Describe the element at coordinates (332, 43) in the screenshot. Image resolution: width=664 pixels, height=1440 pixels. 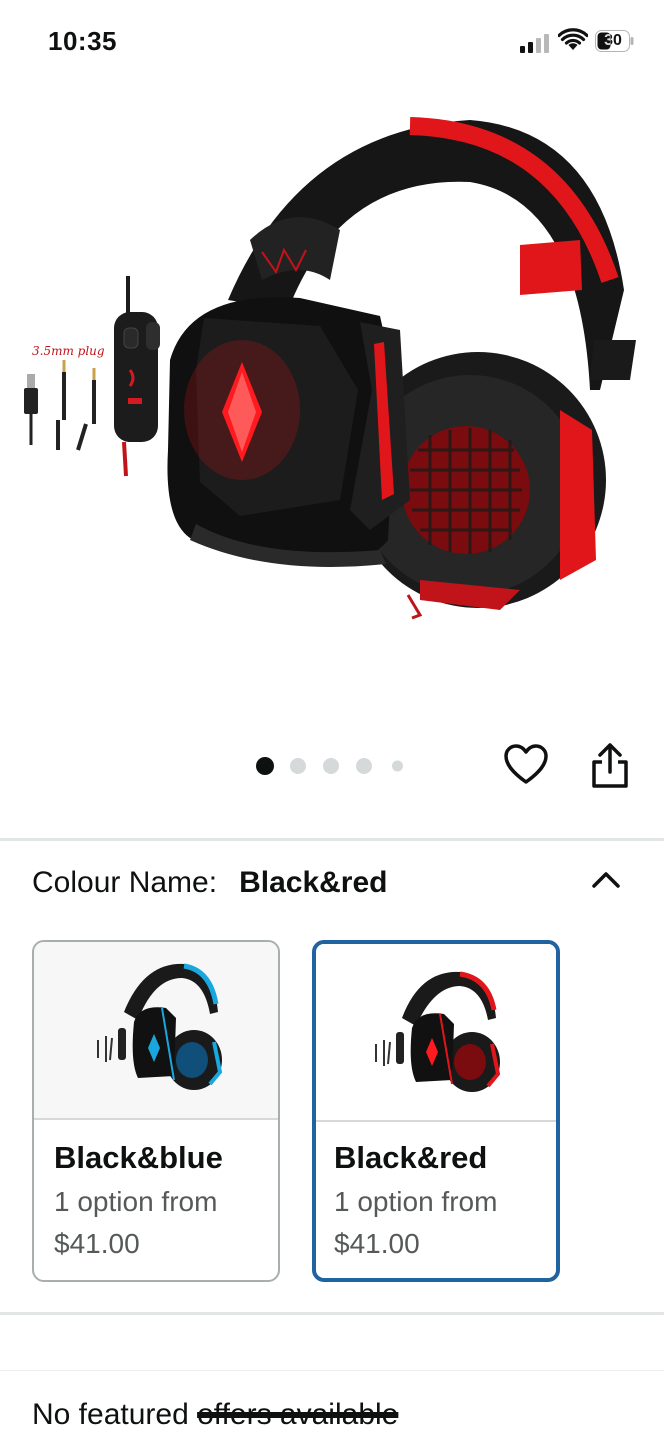
I see `status-bar: 10:35 30` at that location.